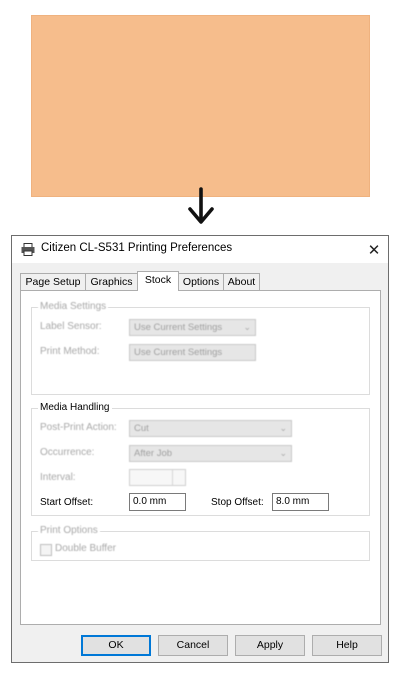 This screenshot has width=403, height=683. I want to click on interval-label: Interval:, so click(58, 477).